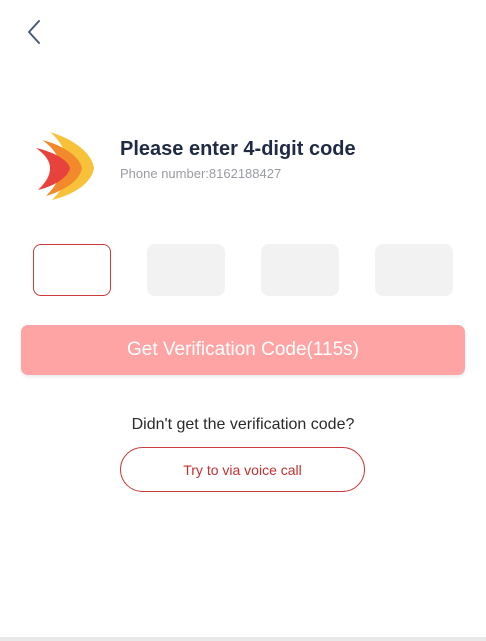 The image size is (486, 641). Describe the element at coordinates (243, 350) in the screenshot. I see `get-verification-code-button: Get Verification Code(115s)` at that location.